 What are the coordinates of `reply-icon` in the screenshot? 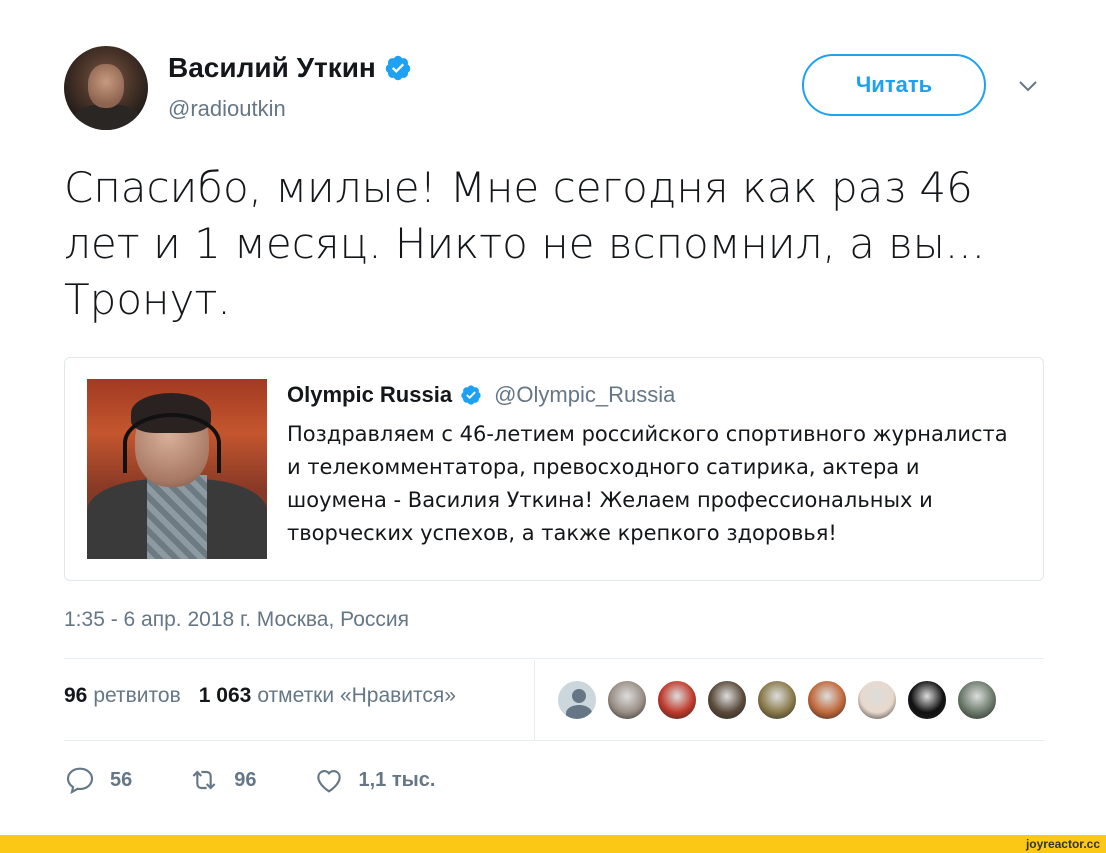 It's located at (80, 781).